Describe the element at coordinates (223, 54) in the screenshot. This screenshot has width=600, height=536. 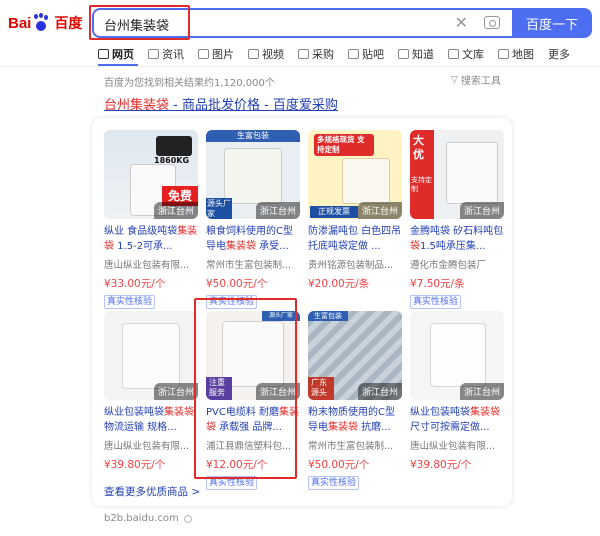
I see `tab-label: 图片` at that location.